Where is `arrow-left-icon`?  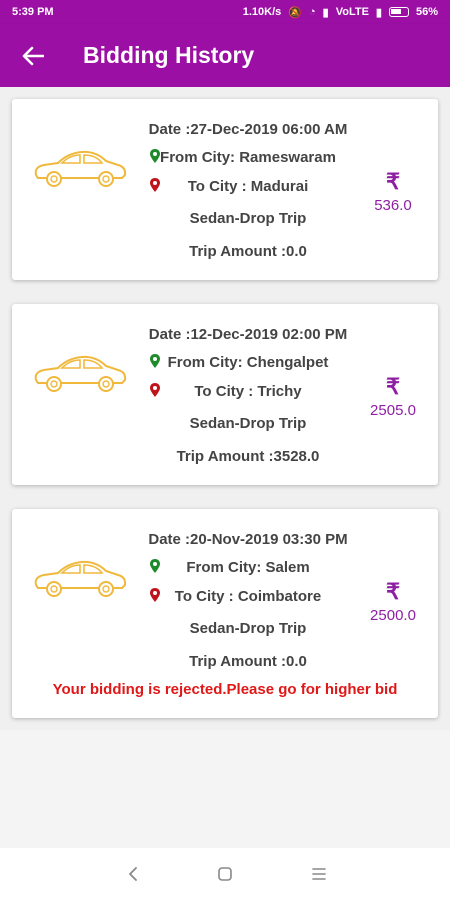 arrow-left-icon is located at coordinates (33, 55).